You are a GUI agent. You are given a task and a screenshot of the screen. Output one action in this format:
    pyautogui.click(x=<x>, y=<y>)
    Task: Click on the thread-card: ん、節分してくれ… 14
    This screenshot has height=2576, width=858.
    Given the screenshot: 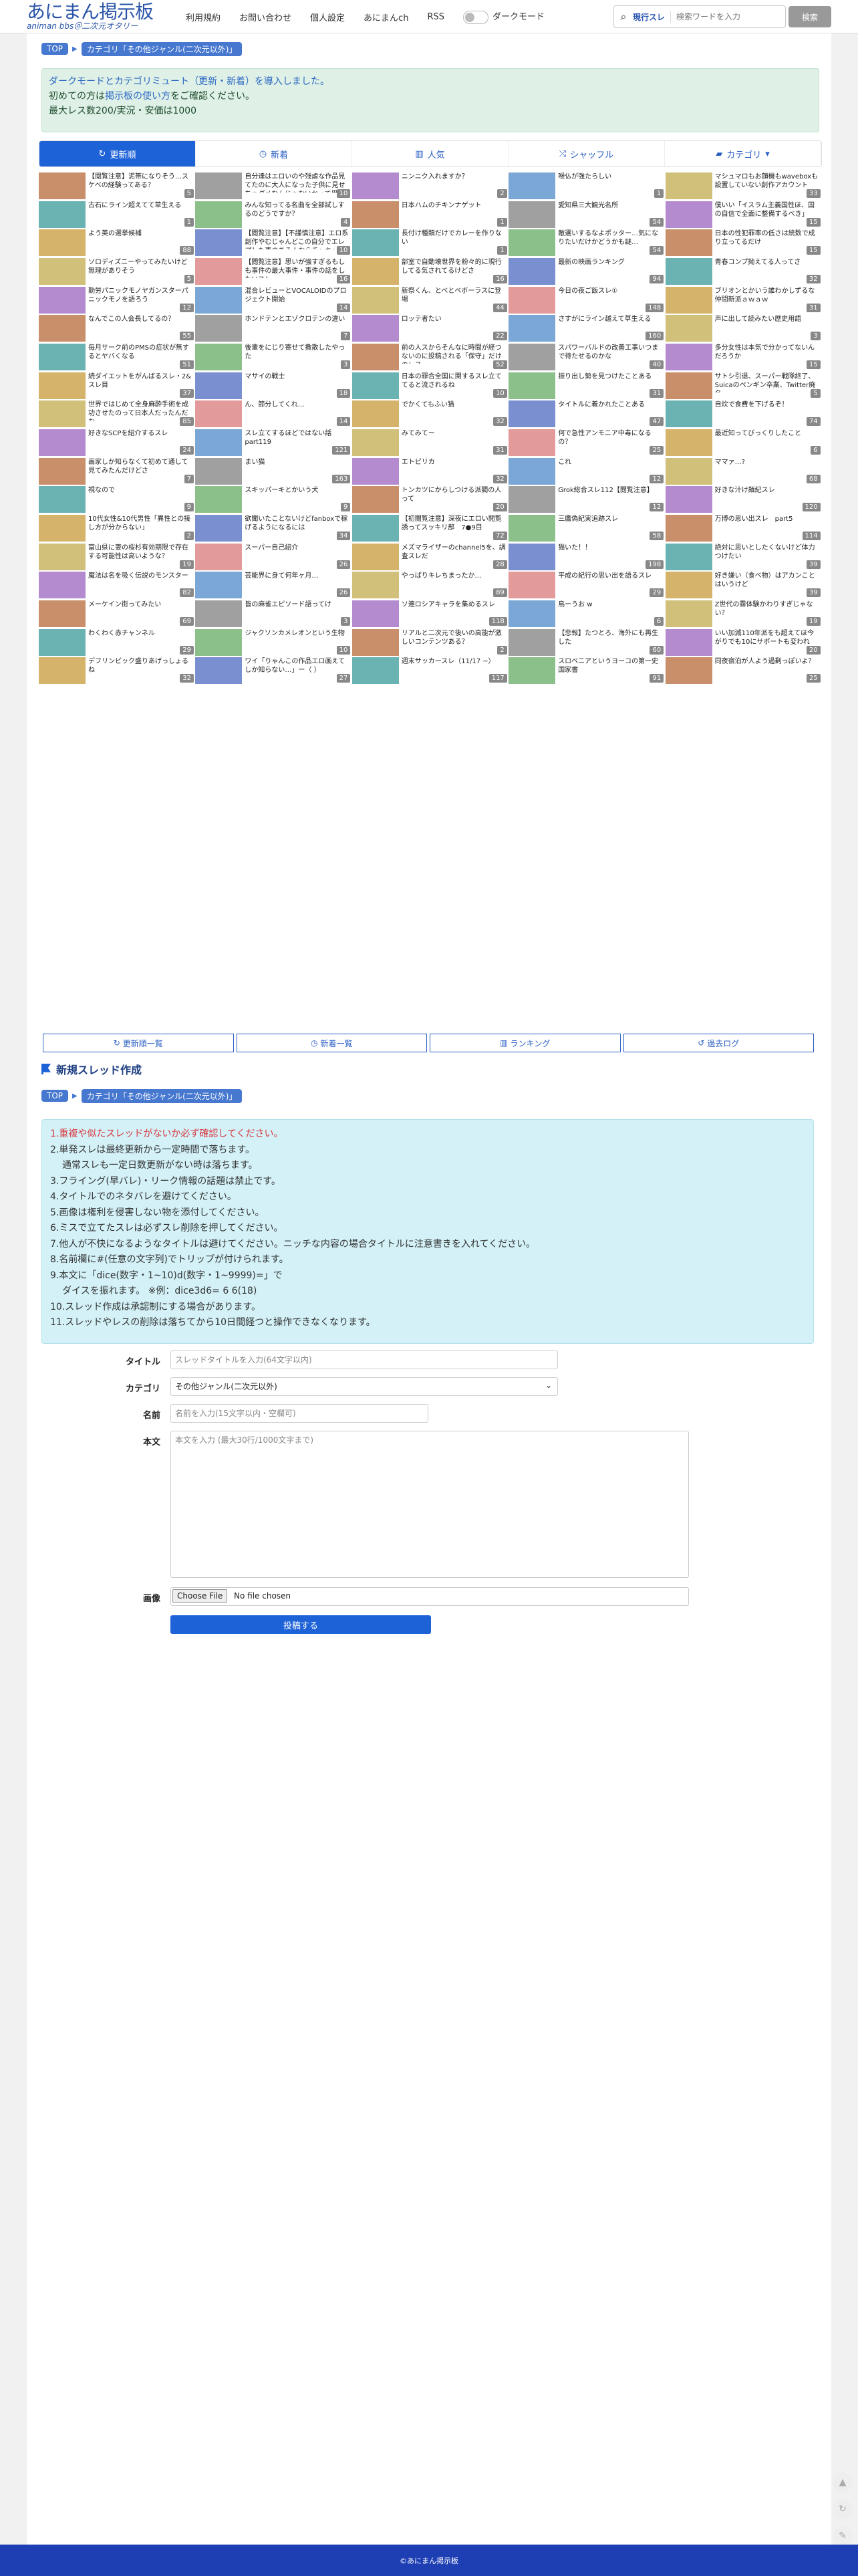 What is the action you would take?
    pyautogui.click(x=273, y=414)
    